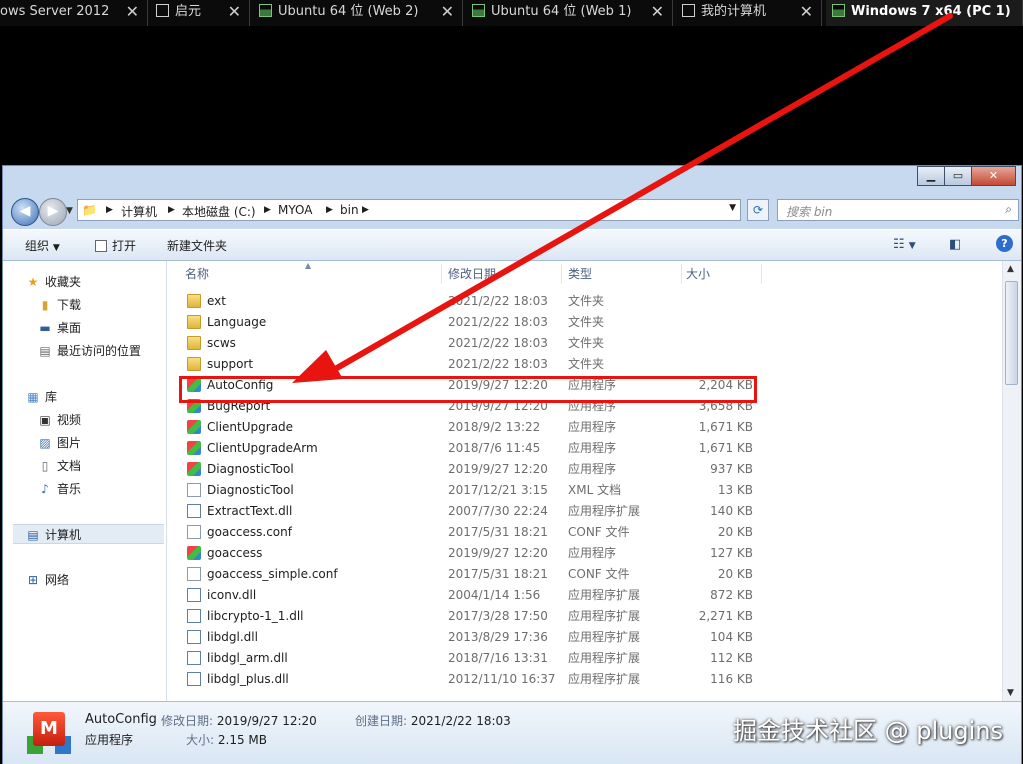 The image size is (1023, 764). Describe the element at coordinates (1011, 333) in the screenshot. I see `scrollbar-thumb` at that location.